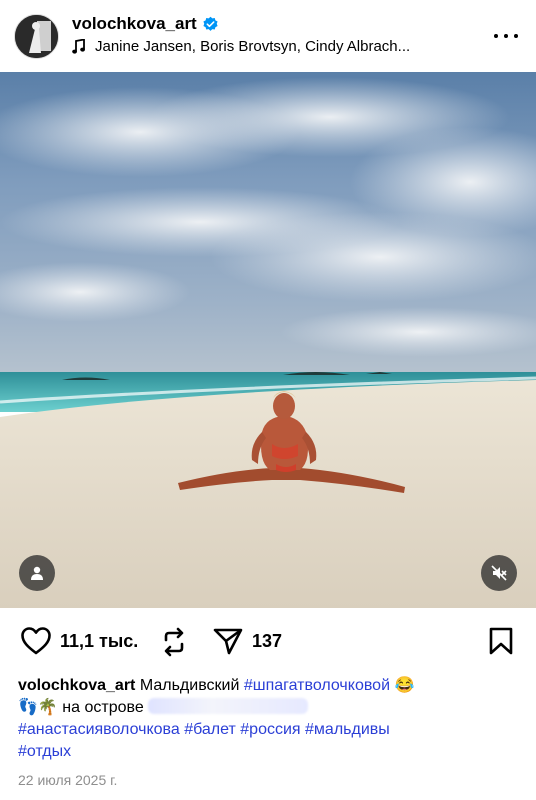  I want to click on heart-icon, so click(36, 641).